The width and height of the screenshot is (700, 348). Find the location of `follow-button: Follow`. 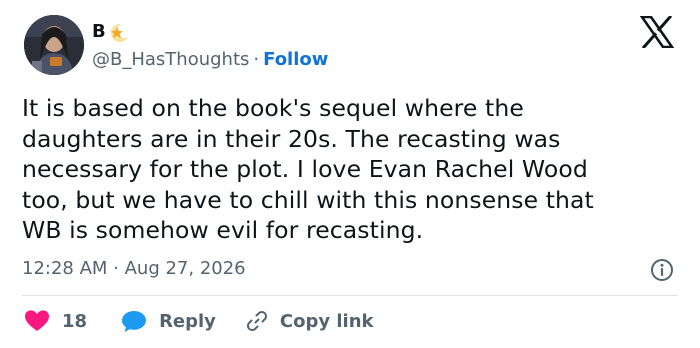

follow-button: Follow is located at coordinates (295, 59).